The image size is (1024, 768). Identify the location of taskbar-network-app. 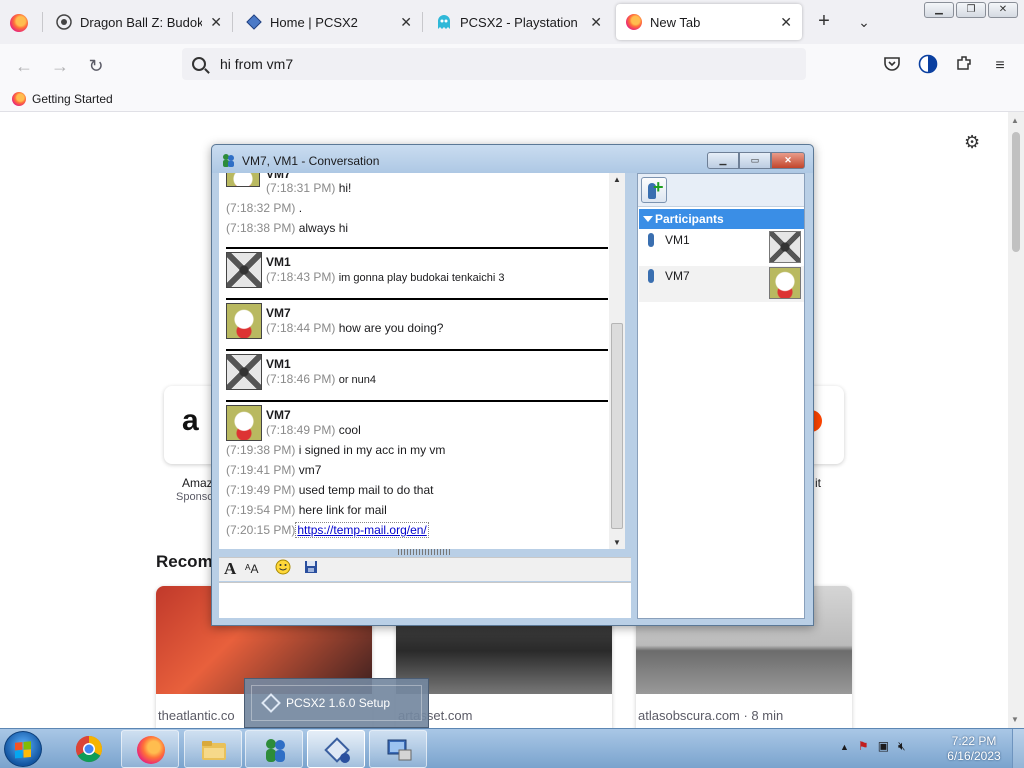
(398, 749).